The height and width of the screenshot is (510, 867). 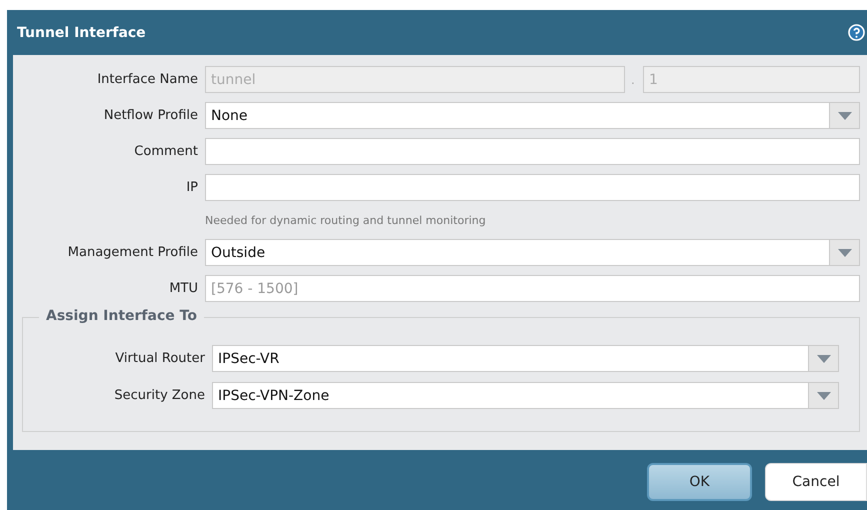 I want to click on dropdown-field: IPSec-VR, so click(x=525, y=358).